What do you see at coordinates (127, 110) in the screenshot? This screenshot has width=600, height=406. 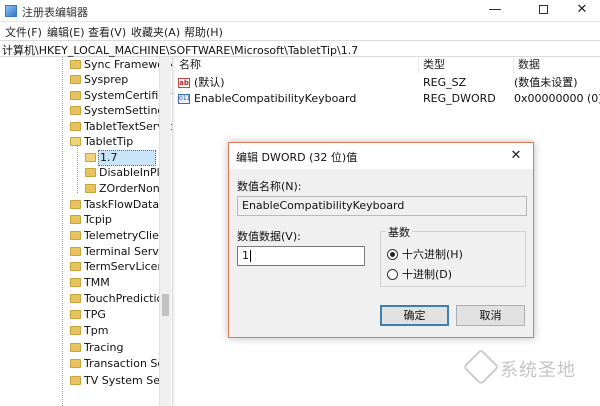 I see `tree-item-label: SystemSettings` at bounding box center [127, 110].